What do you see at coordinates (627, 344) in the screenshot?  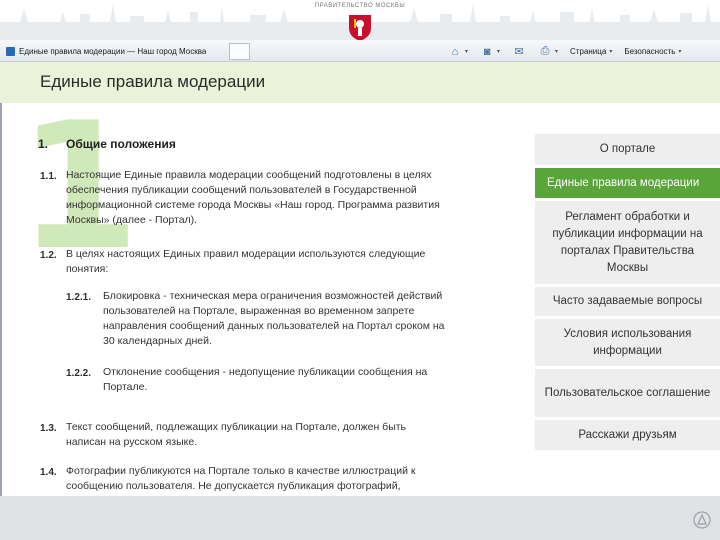 I see `sidebar-item-terms-of-use: Условия использования информации` at bounding box center [627, 344].